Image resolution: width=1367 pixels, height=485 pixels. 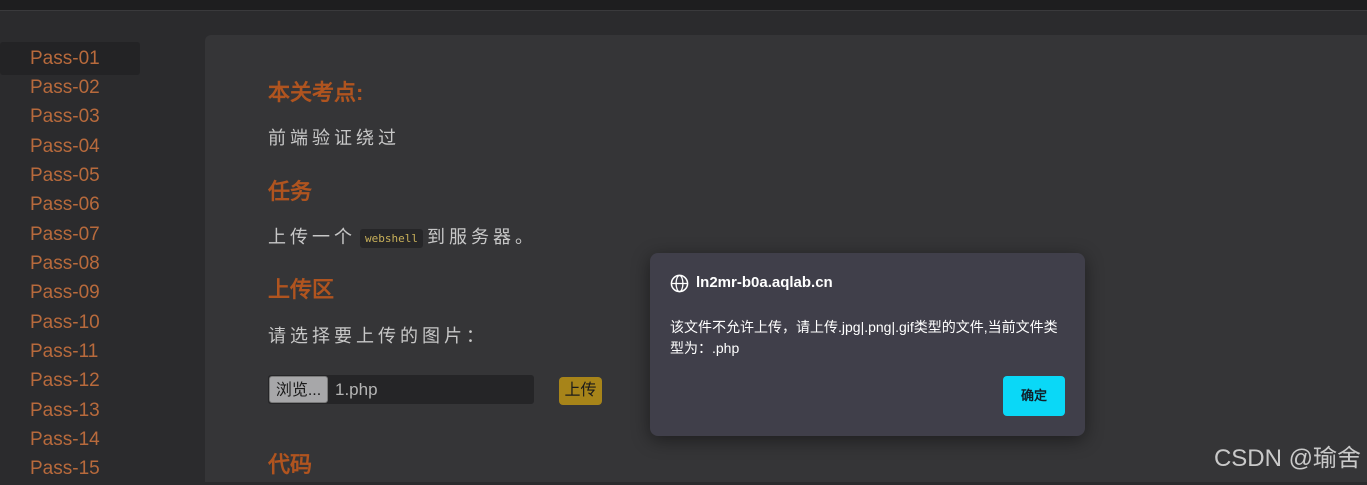 What do you see at coordinates (580, 391) in the screenshot?
I see `upload-button: 上传` at bounding box center [580, 391].